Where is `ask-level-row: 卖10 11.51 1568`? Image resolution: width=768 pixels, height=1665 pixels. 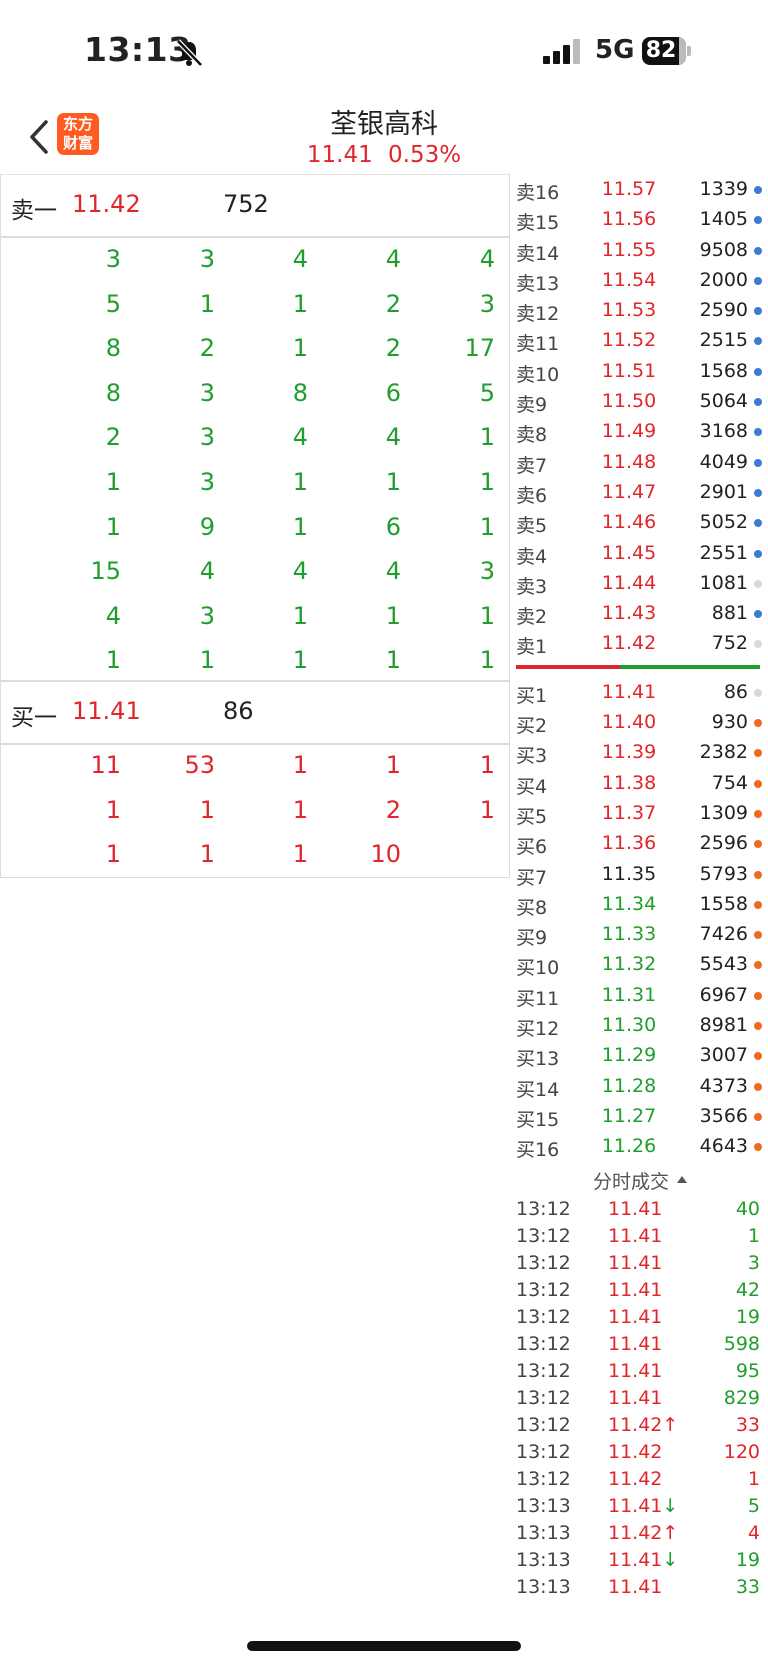 ask-level-row: 卖10 11.51 1568 is located at coordinates (640, 371).